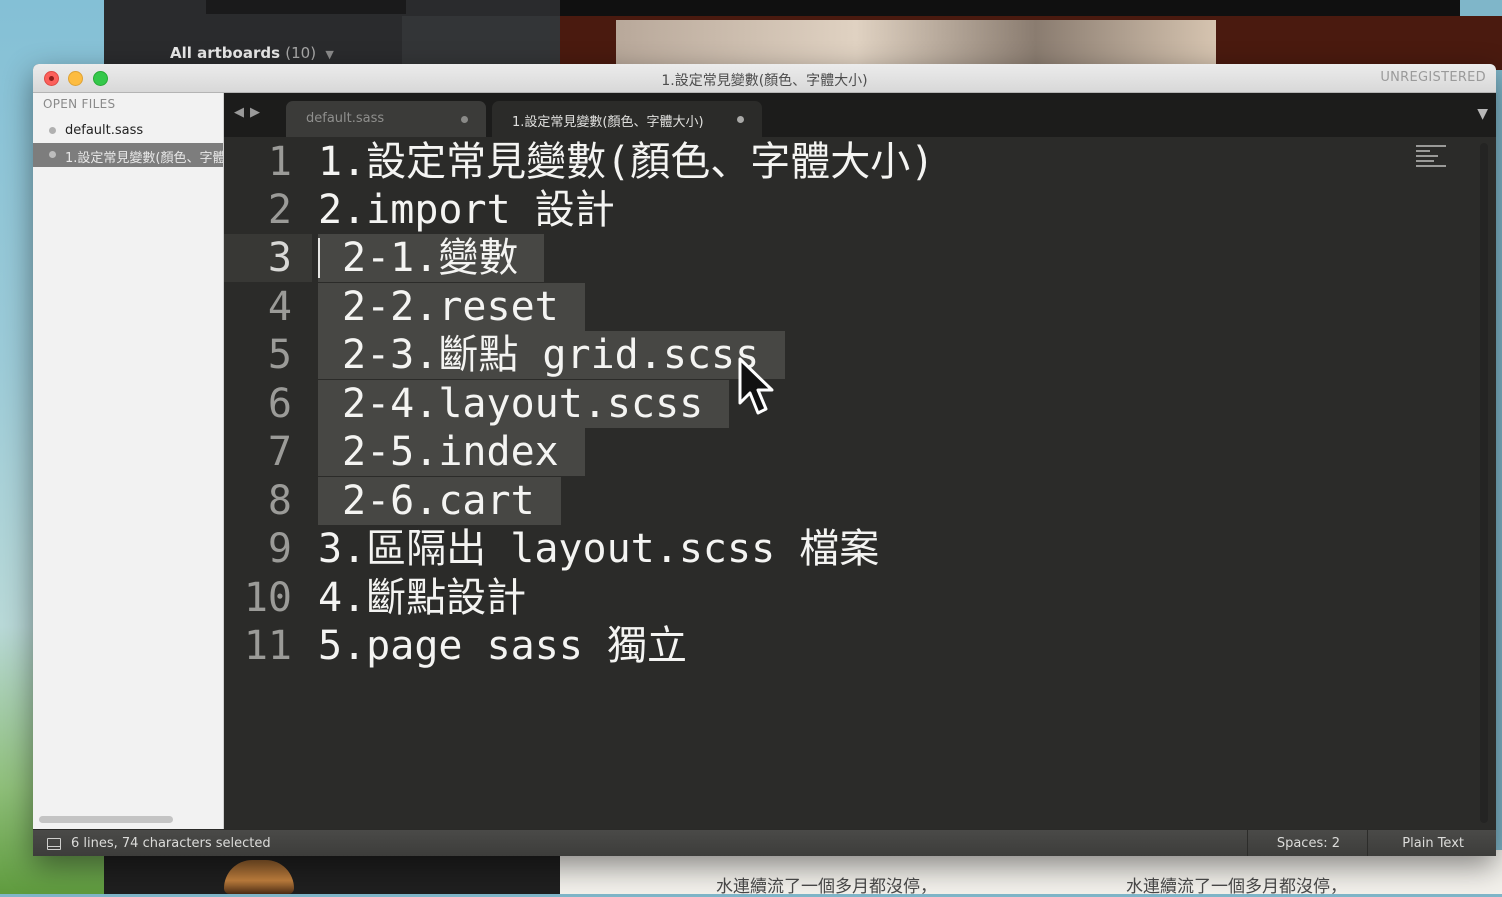 The width and height of the screenshot is (1502, 897). Describe the element at coordinates (345, 118) in the screenshot. I see `tab-label: default.sass` at that location.